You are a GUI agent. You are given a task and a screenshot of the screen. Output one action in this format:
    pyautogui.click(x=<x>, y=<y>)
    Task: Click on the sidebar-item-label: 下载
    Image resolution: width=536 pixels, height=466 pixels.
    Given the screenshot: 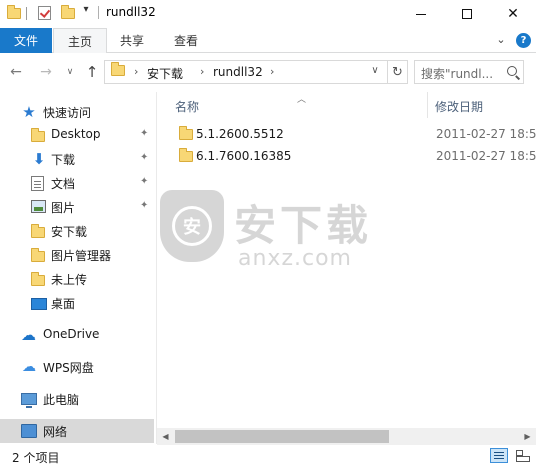 What is the action you would take?
    pyautogui.click(x=63, y=160)
    